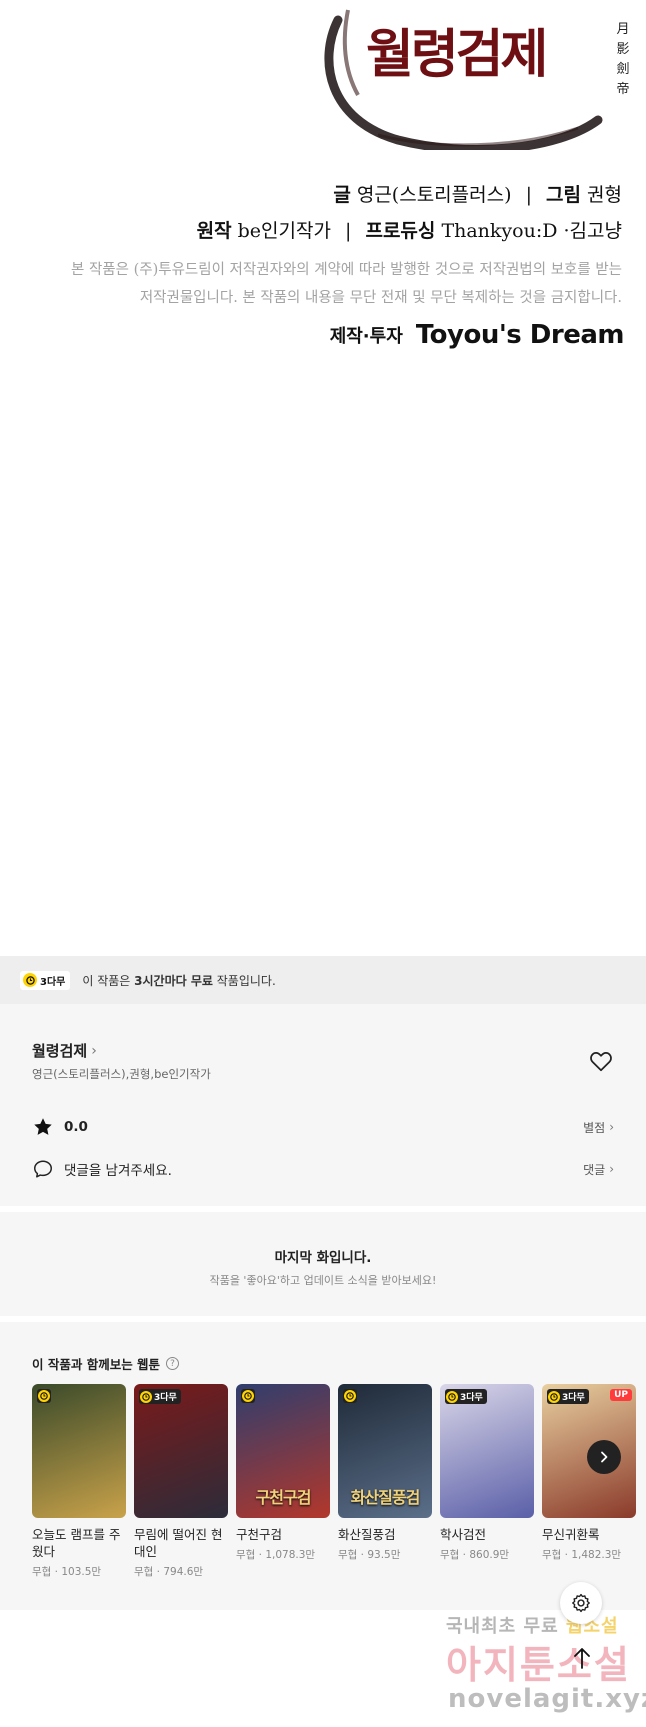  What do you see at coordinates (323, 980) in the screenshot?
I see `free-every-3h-banner: 3다무 이 작품은 3시간마다 무료 작품입니다.` at bounding box center [323, 980].